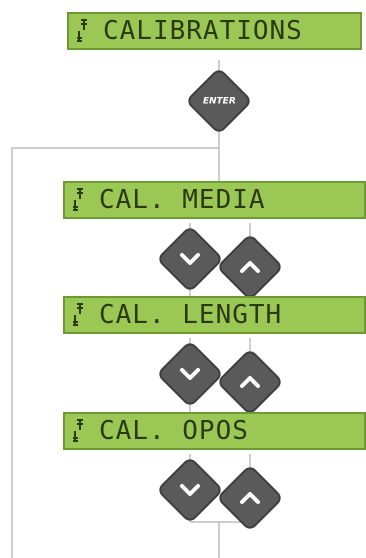 This screenshot has height=558, width=366. I want to click on lcd-display-cal-length: CAL. LENGTH, so click(214, 315).